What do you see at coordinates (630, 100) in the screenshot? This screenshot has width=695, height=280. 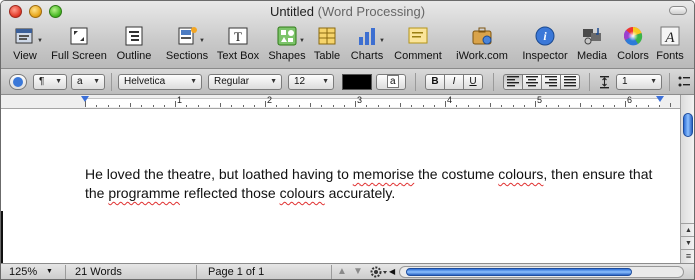 I see `ruler-number: 6` at bounding box center [630, 100].